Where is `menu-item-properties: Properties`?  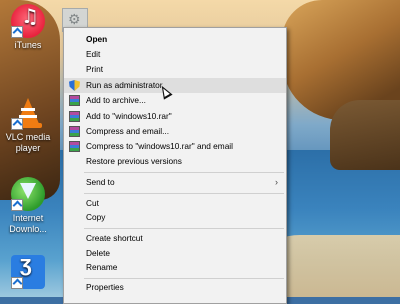
menu-item-properties: Properties is located at coordinates (175, 287).